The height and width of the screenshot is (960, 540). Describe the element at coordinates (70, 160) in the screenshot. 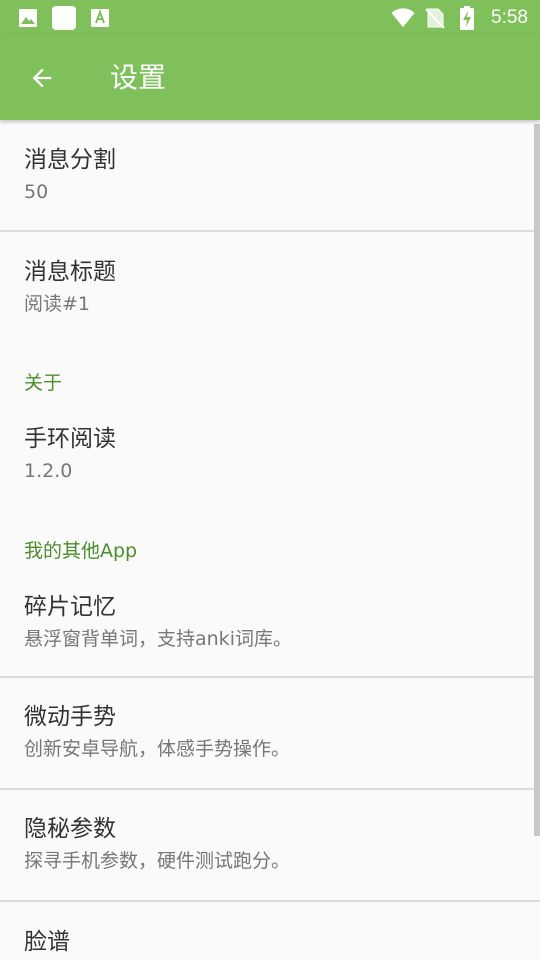

I see `pref-title: 消息分割` at that location.